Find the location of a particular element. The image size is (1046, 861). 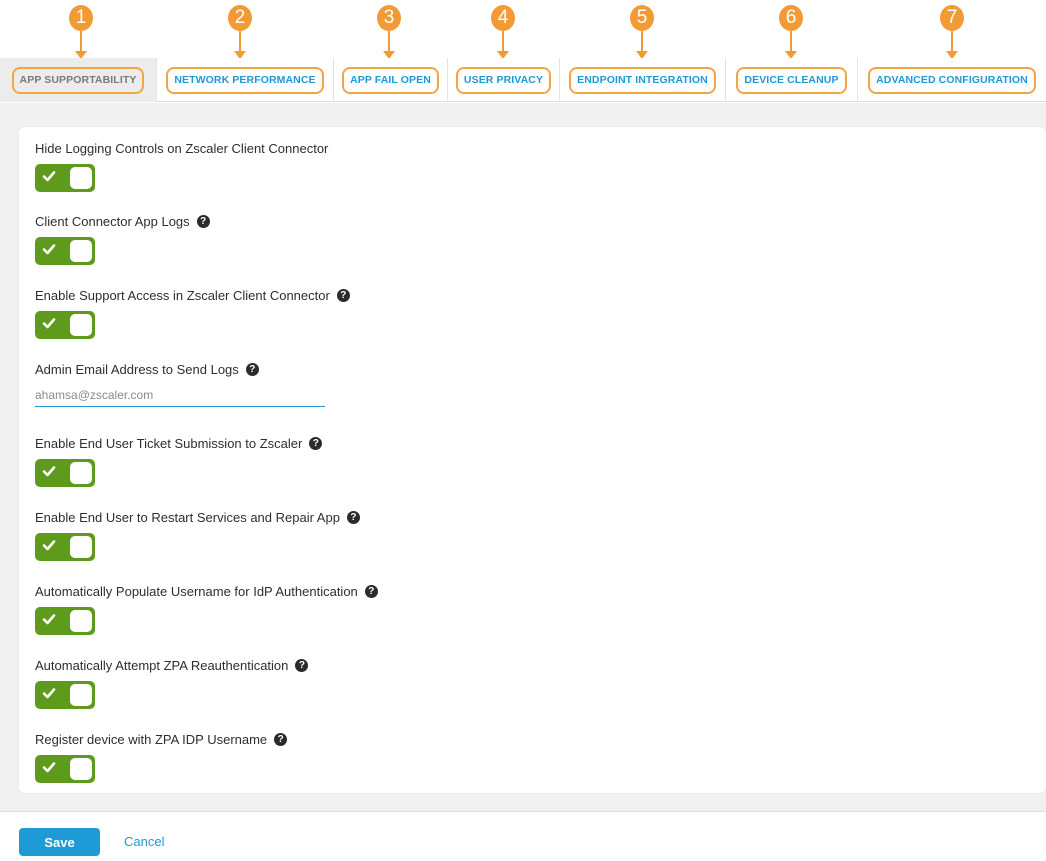

tab-label: DEVICE CLEANUP is located at coordinates (791, 80).